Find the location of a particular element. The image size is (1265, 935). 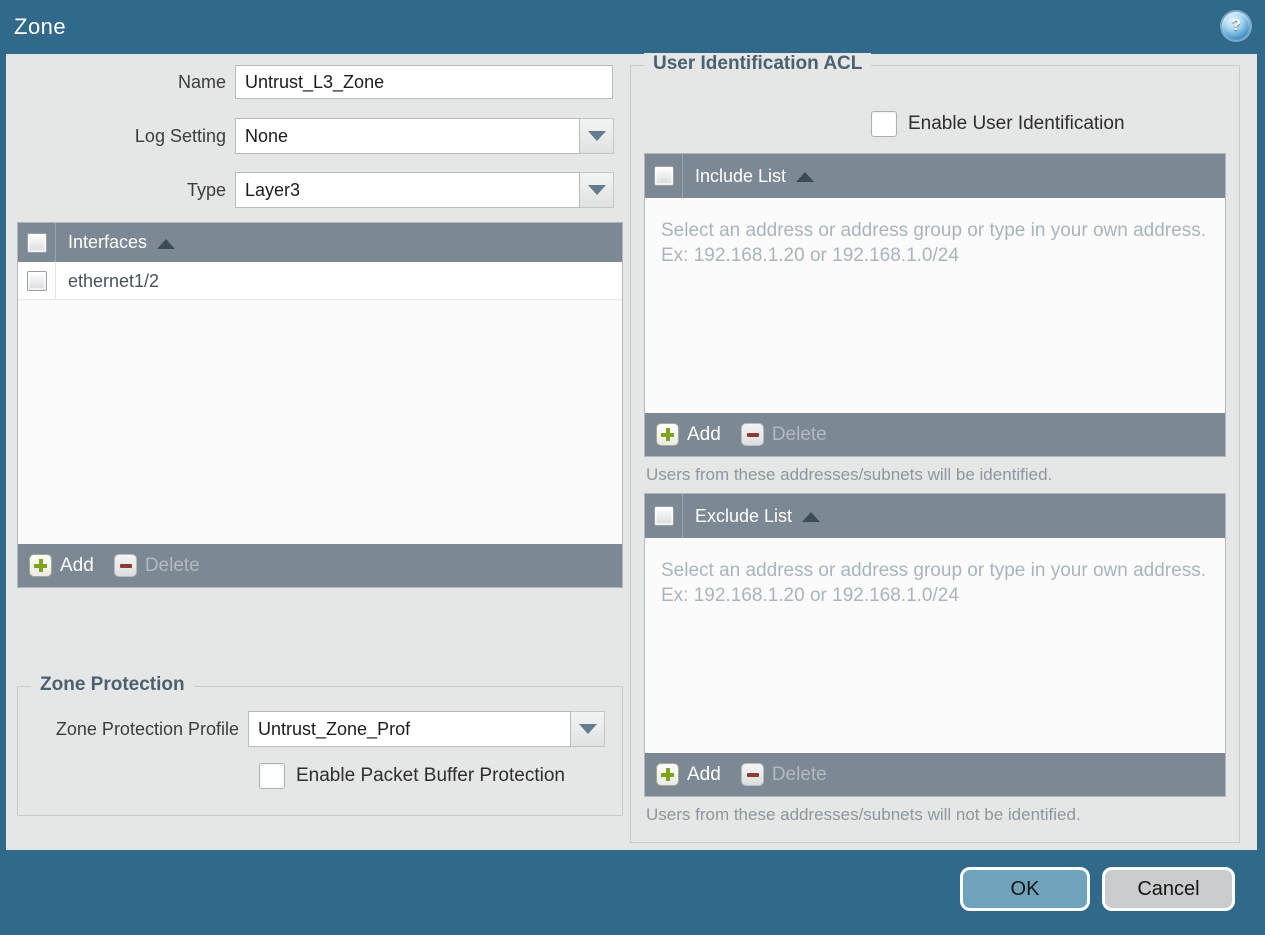

interface-row-checkbox-cell is located at coordinates (37, 280).